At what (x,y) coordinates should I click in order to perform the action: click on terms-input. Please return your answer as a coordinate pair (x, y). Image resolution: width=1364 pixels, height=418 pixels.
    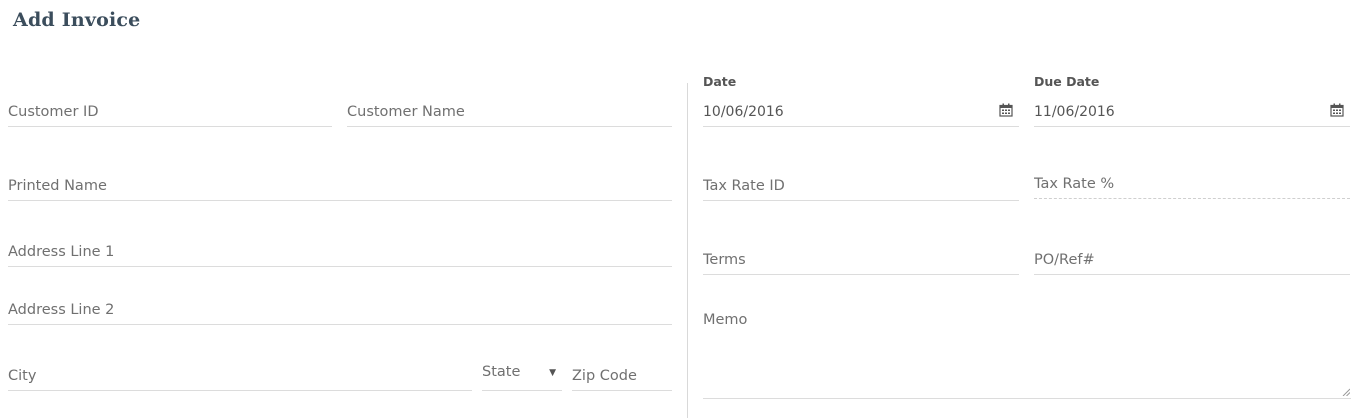
    Looking at the image, I should click on (861, 260).